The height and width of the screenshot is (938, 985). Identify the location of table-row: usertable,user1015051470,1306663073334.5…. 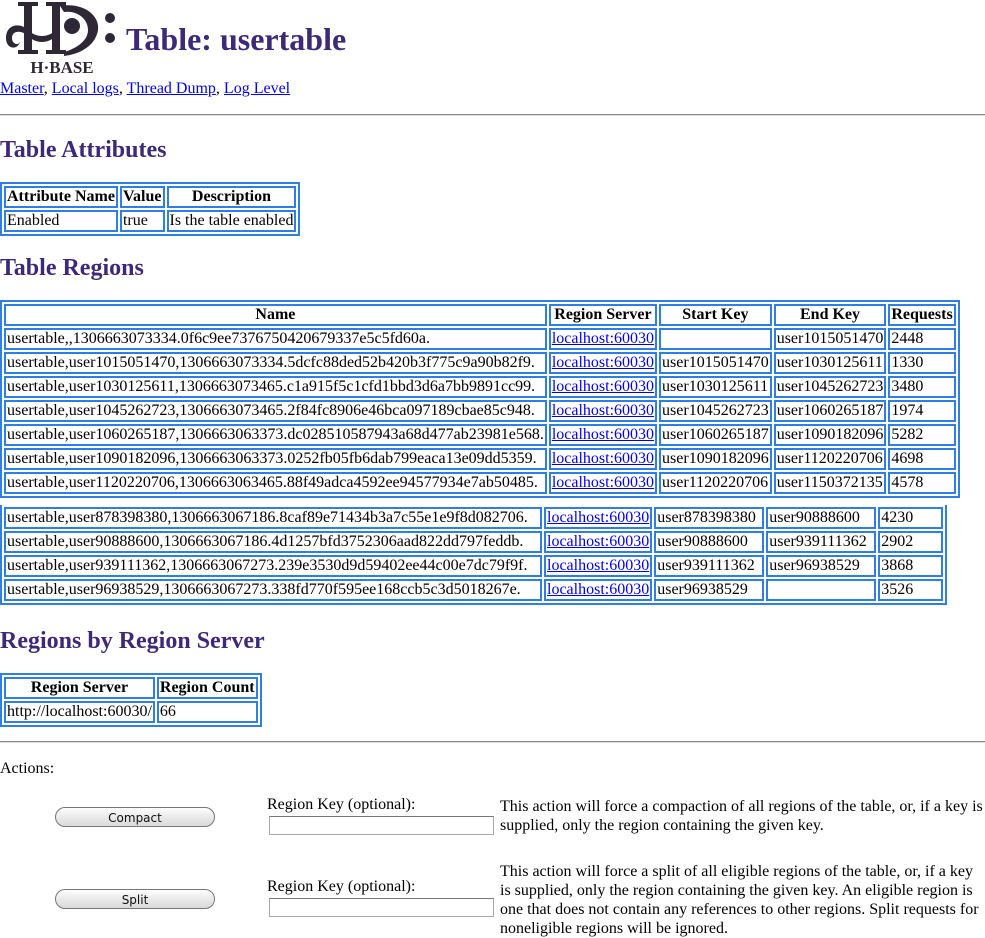
(480, 363).